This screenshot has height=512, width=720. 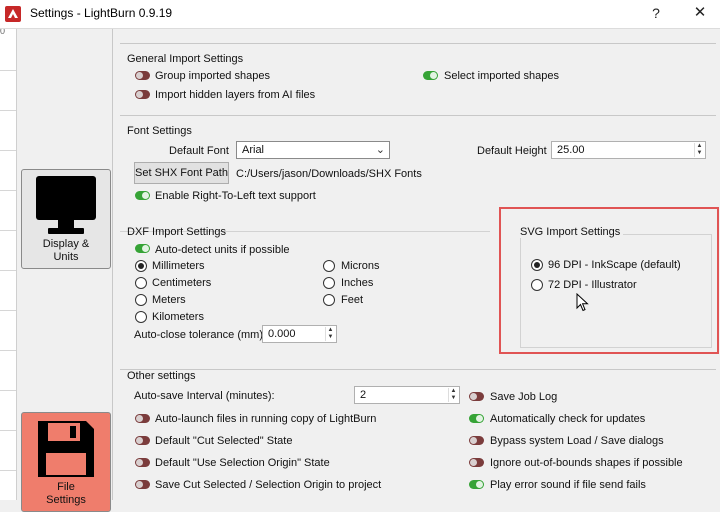 What do you see at coordinates (360, 14) in the screenshot?
I see `title-bar: Settings - LightBurn 0.9.19 ? ✕` at bounding box center [360, 14].